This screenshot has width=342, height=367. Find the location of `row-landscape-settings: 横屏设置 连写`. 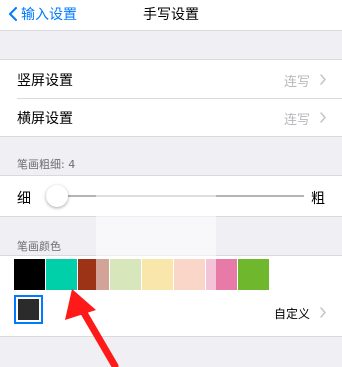

row-landscape-settings: 横屏设置 连写 is located at coordinates (171, 117).